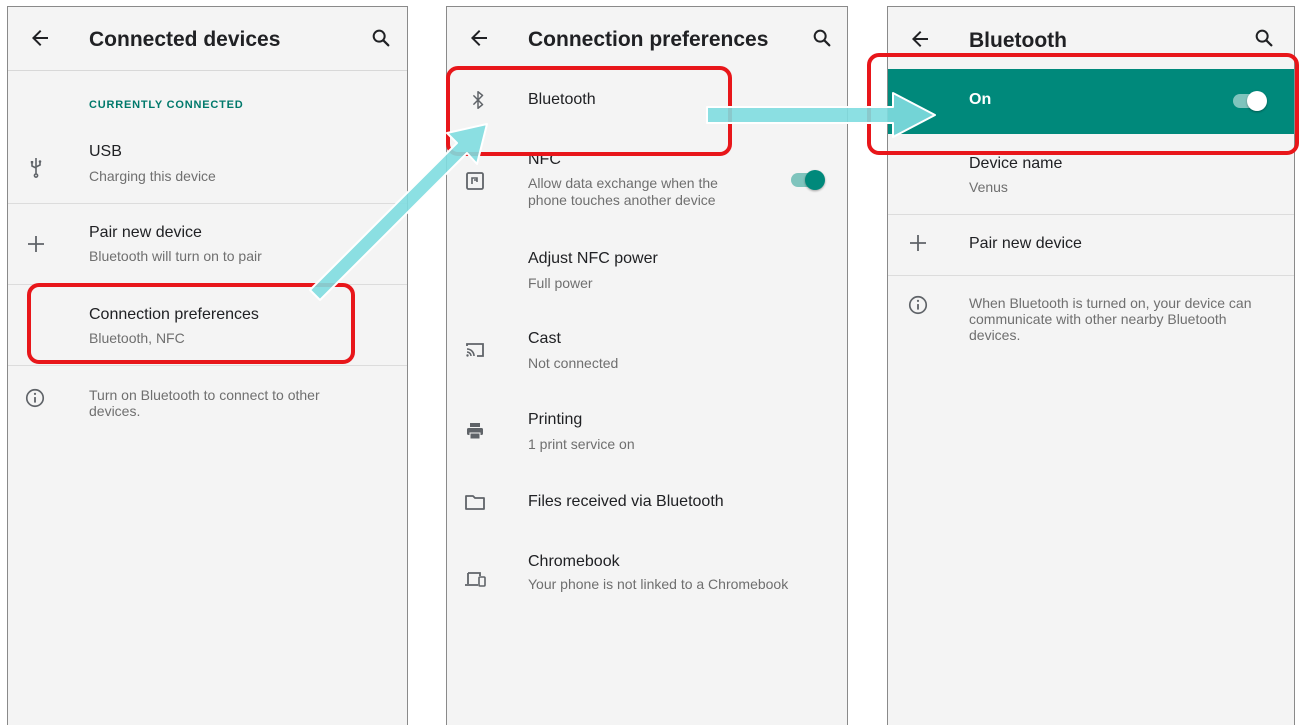 This screenshot has width=1304, height=725. I want to click on cast-icon, so click(475, 350).